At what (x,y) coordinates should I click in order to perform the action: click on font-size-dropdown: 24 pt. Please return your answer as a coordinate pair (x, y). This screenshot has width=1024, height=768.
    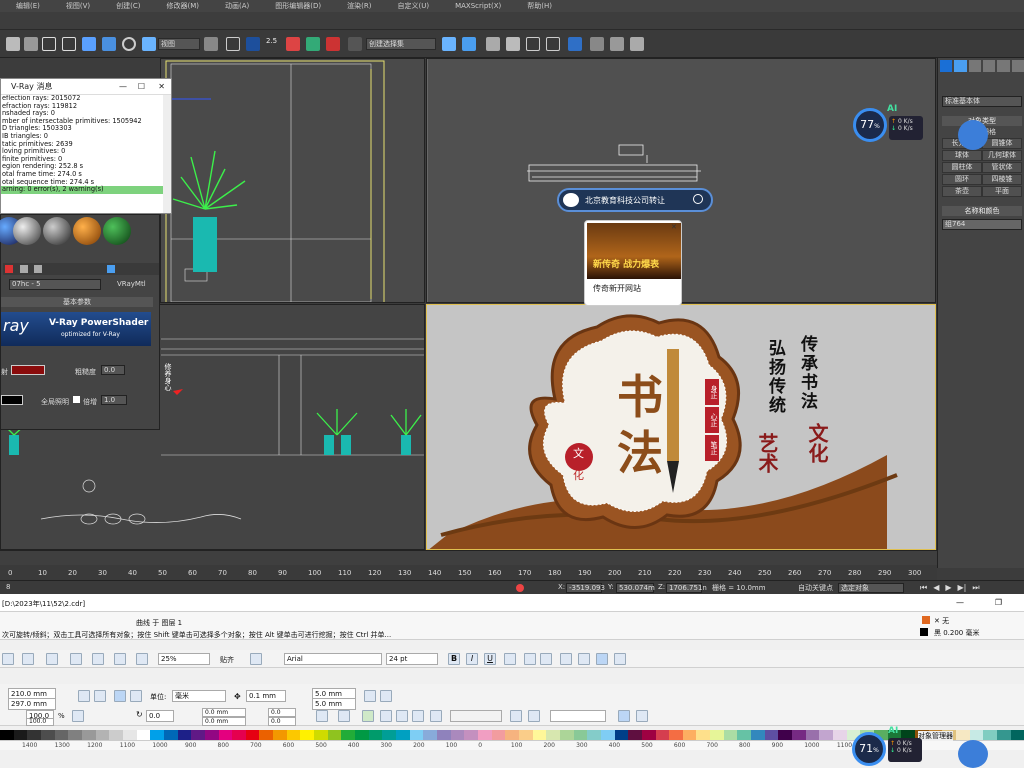
    Looking at the image, I should click on (412, 659).